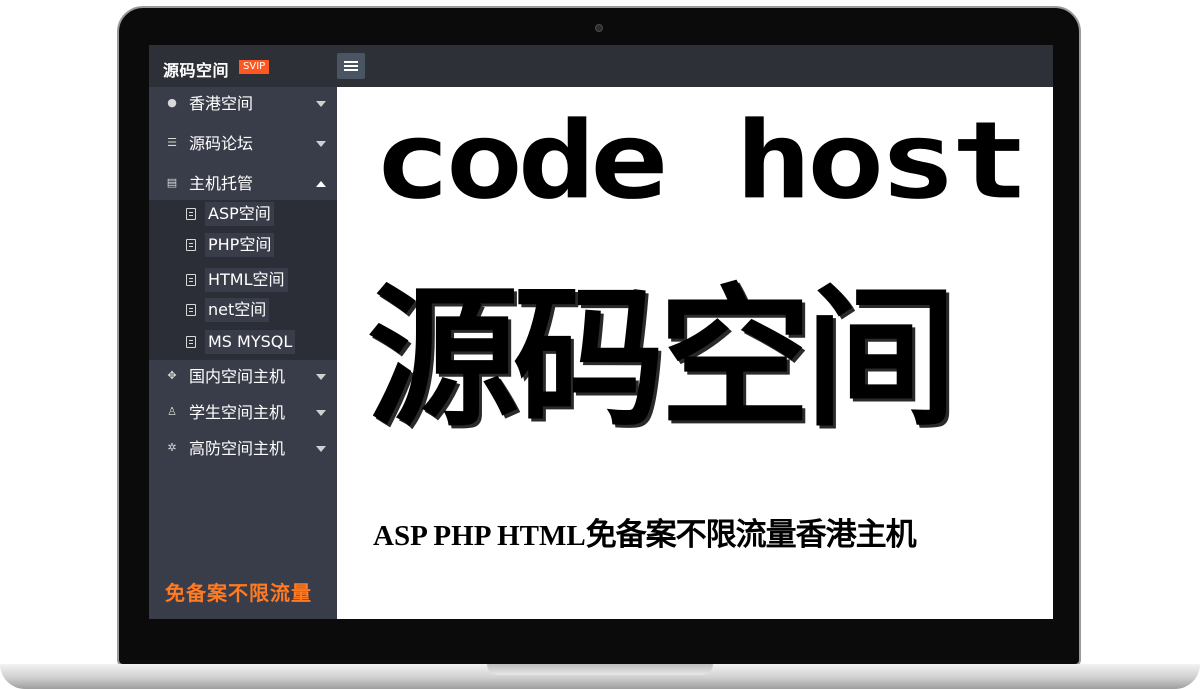  I want to click on sidebar-item-student-hosting: ♙ 学生空间主机, so click(243, 413).